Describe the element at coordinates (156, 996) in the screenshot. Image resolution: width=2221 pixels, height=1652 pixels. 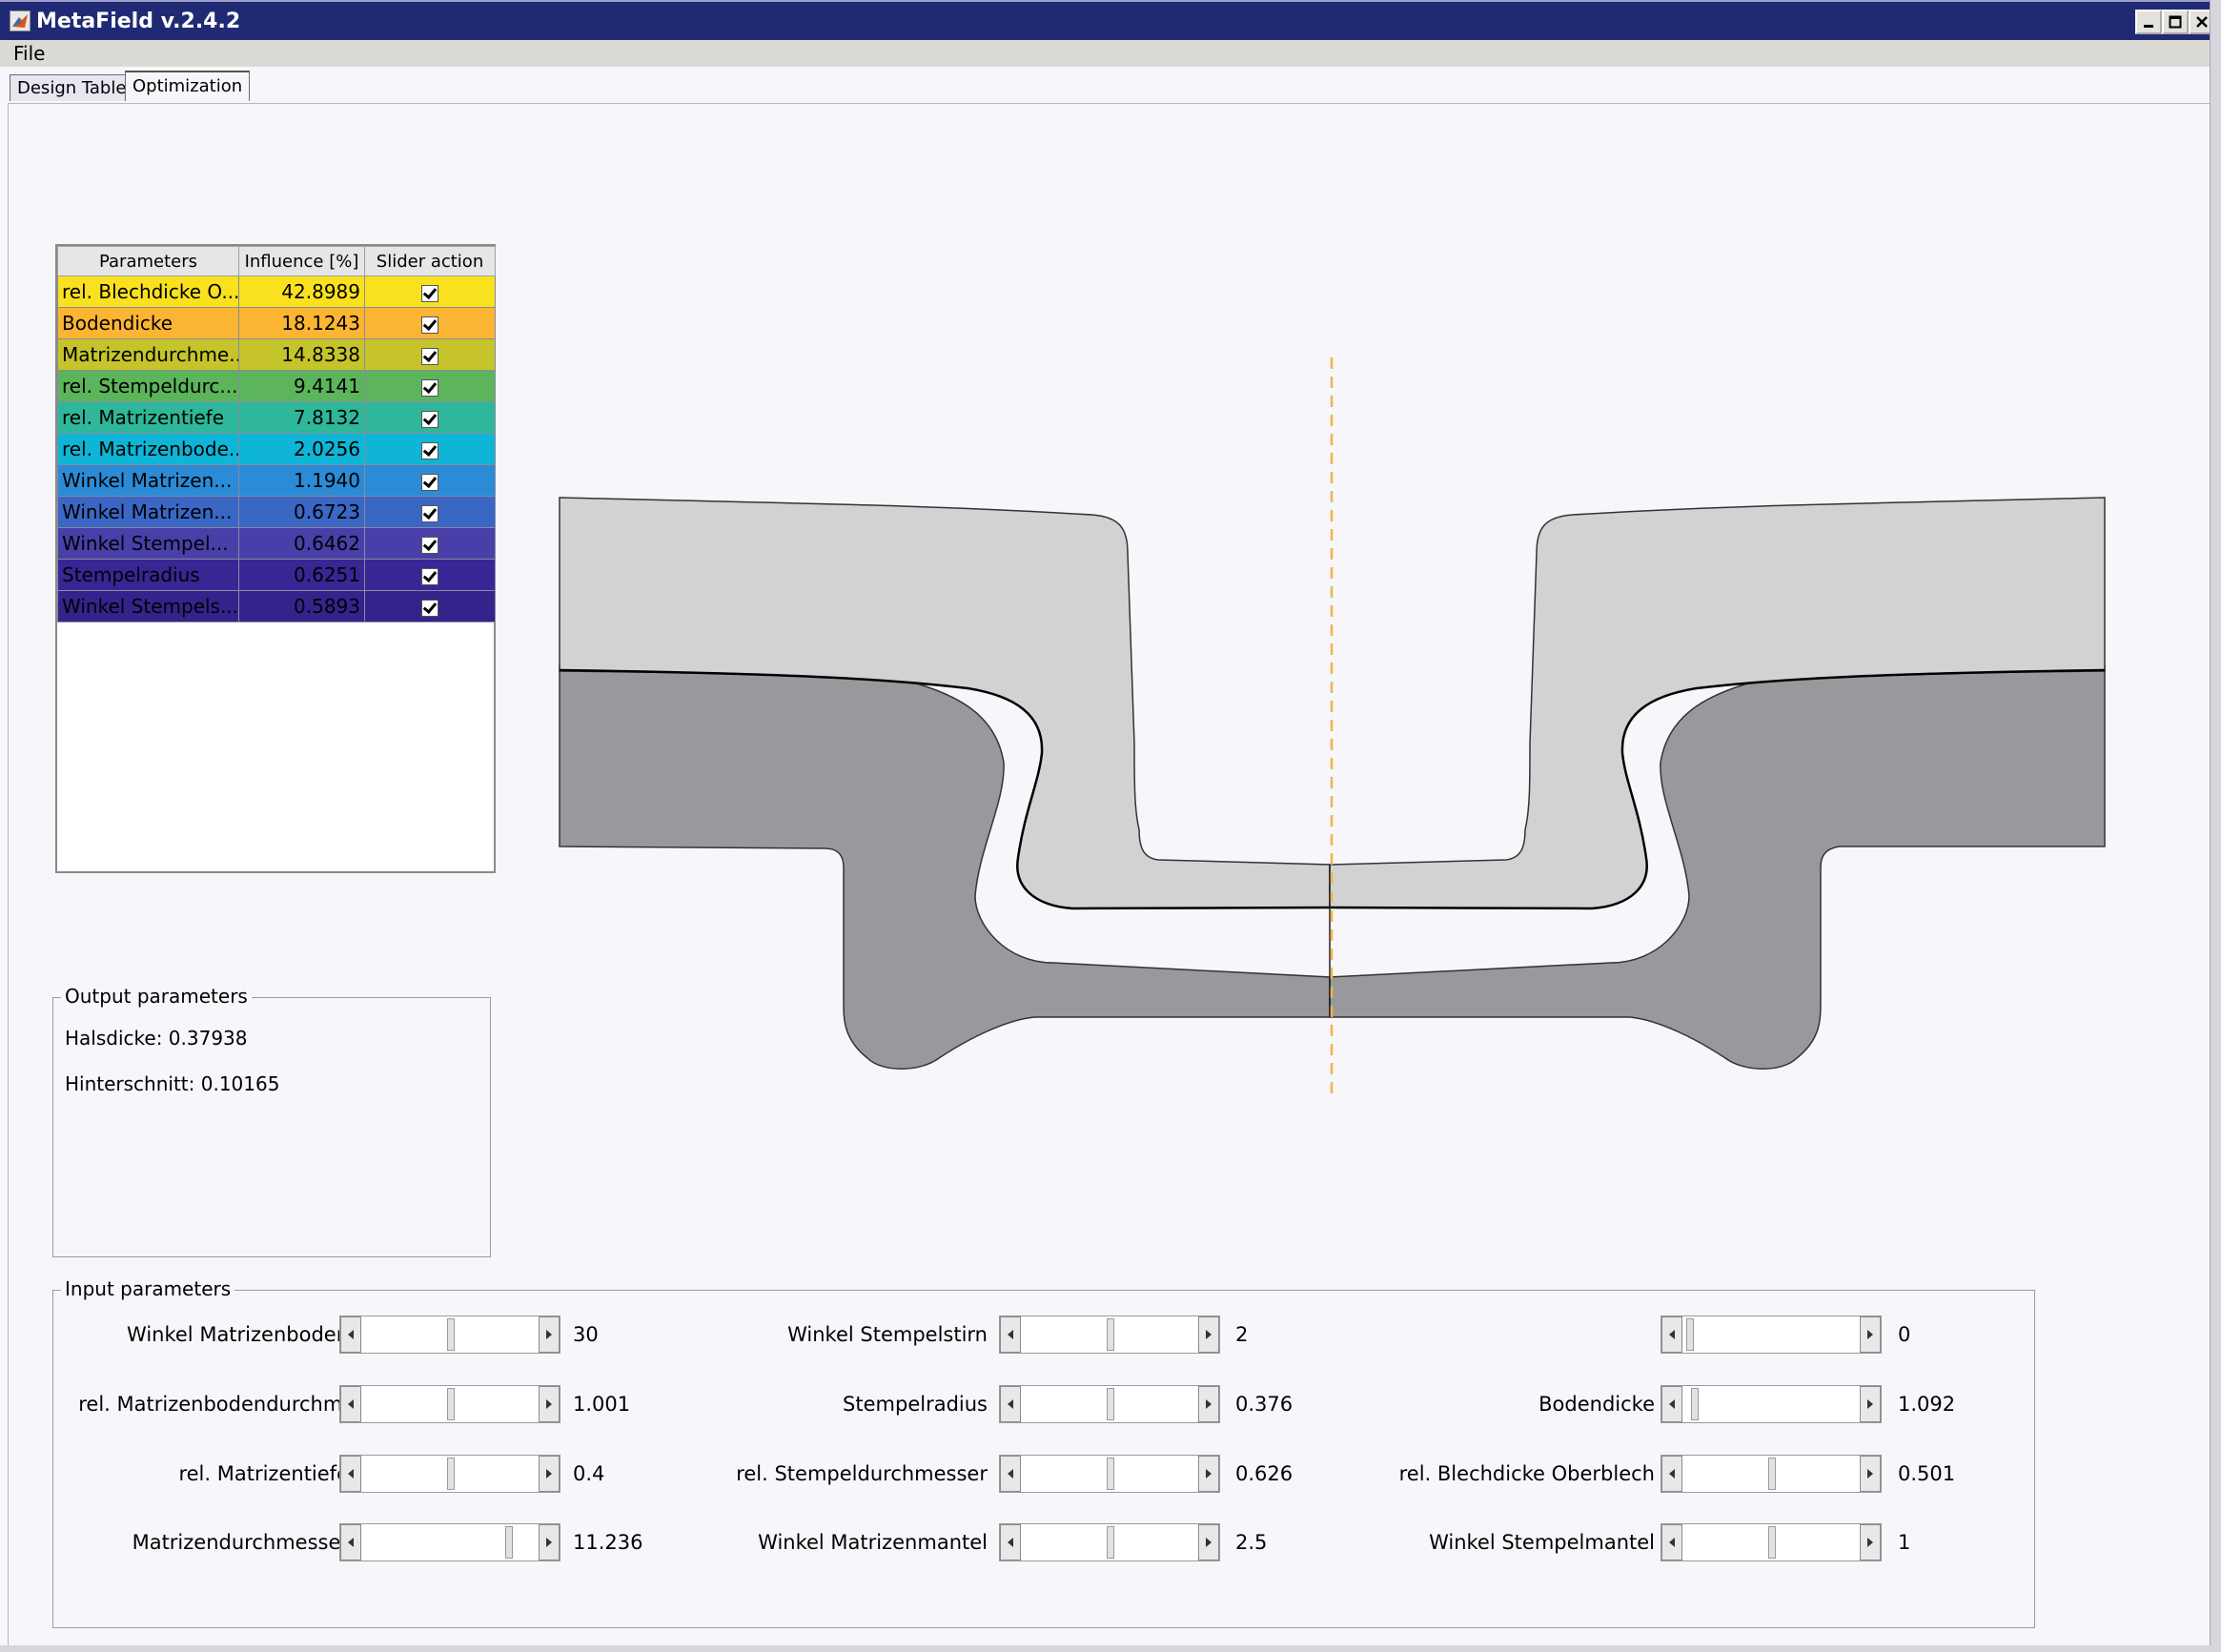
I see `output-parameters-title: Output parameters` at that location.